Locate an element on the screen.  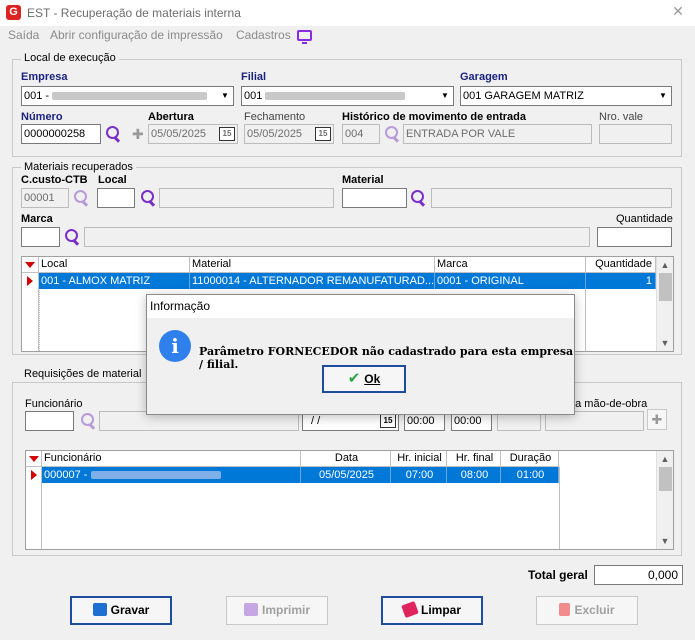
table-cell-duracao: 01:00 is located at coordinates (530, 475).